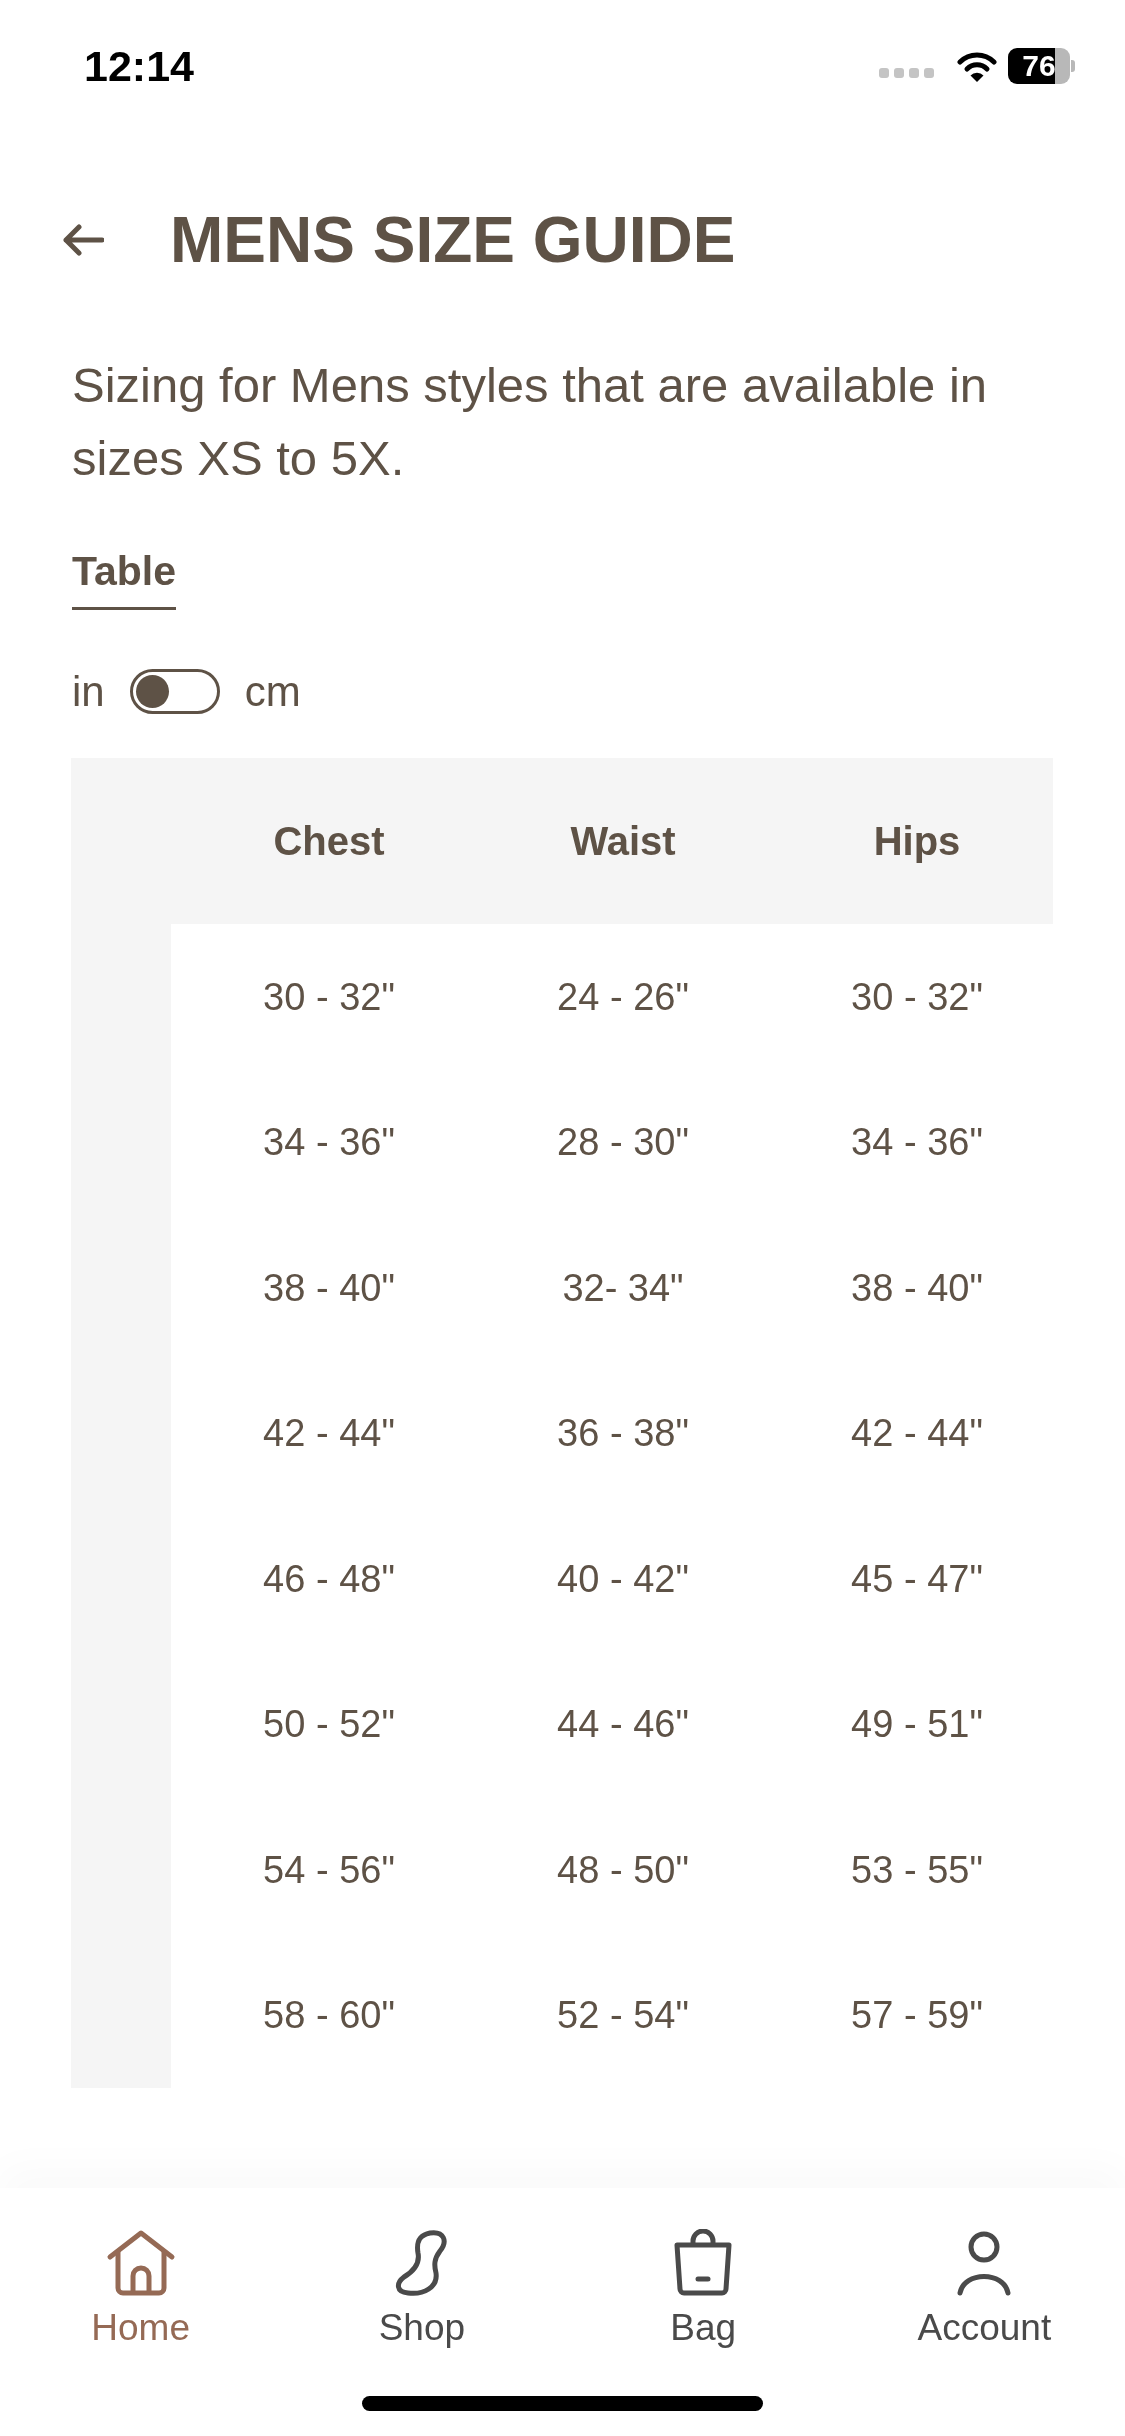  I want to click on unit-label: cm, so click(272, 691).